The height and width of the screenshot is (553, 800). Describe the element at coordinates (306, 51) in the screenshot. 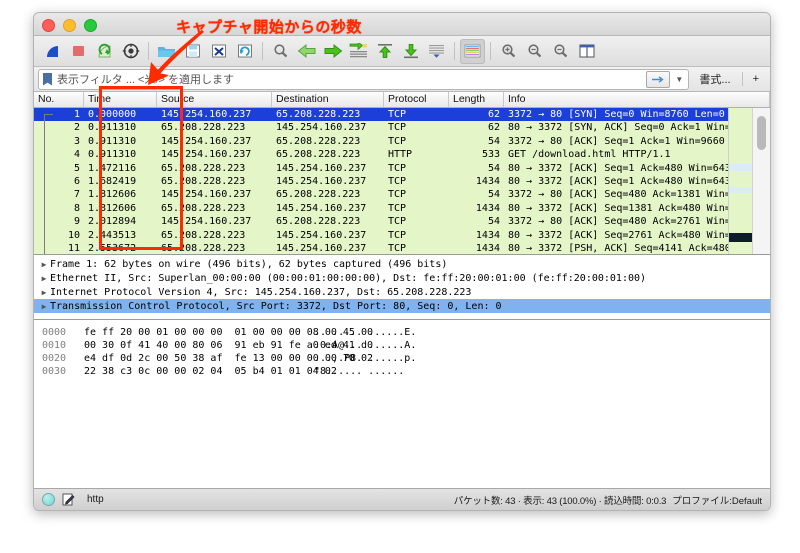

I see `go-back-icon` at that location.